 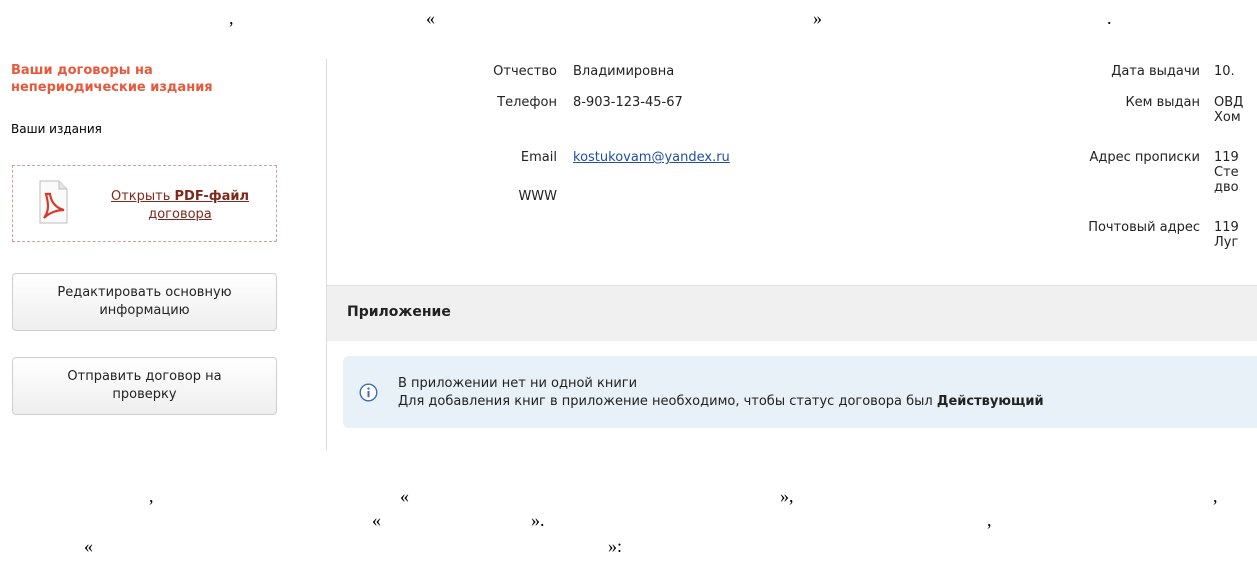 What do you see at coordinates (1144, 227) in the screenshot?
I see `post-address-label: Почтовый адрес` at bounding box center [1144, 227].